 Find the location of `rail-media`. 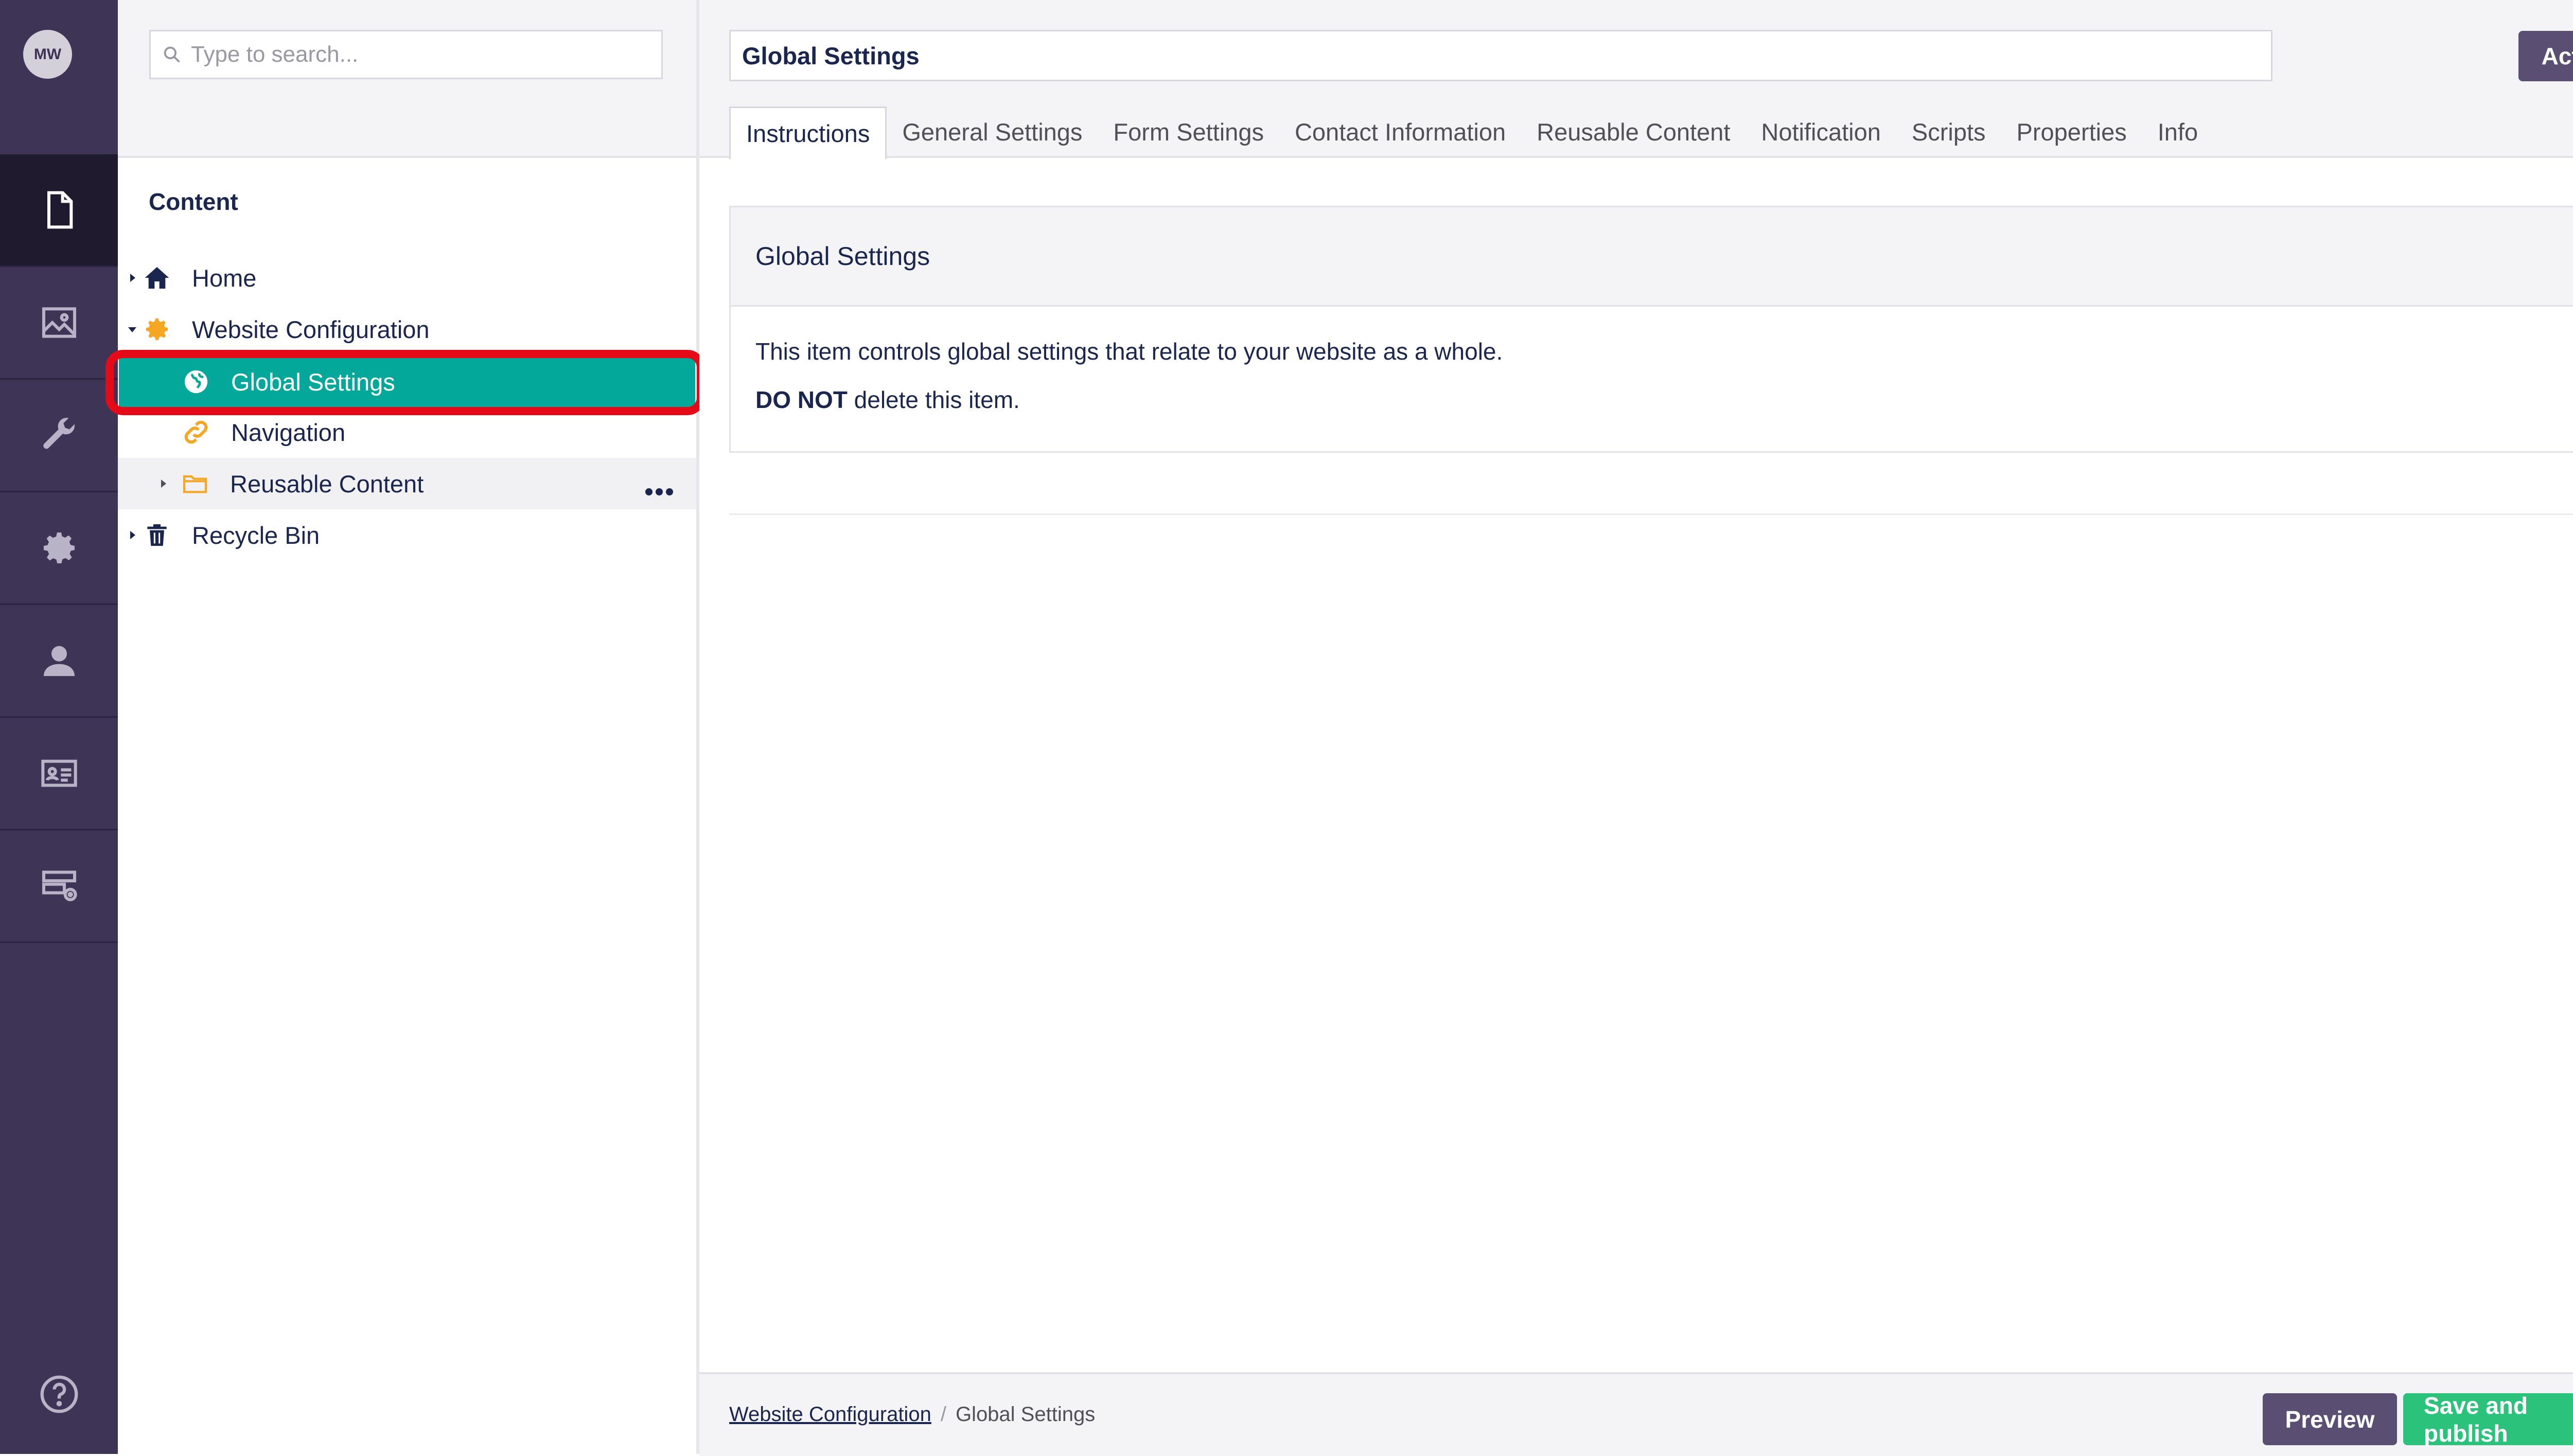

rail-media is located at coordinates (59, 323).